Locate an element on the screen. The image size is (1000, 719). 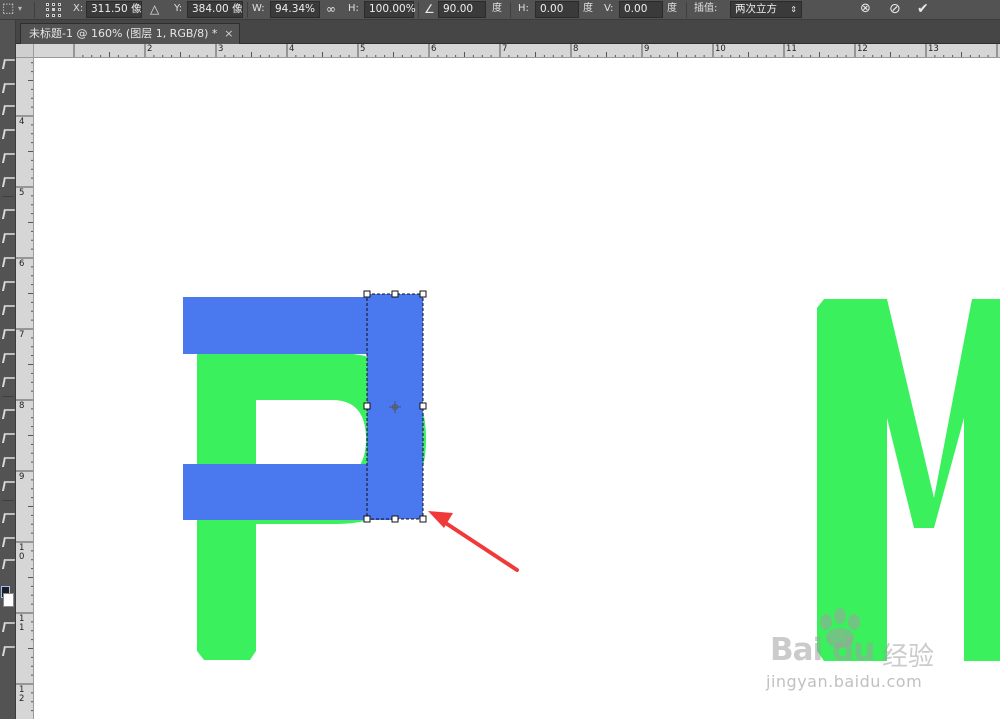
quick-select-tool-icon is located at coordinates (8, 133).